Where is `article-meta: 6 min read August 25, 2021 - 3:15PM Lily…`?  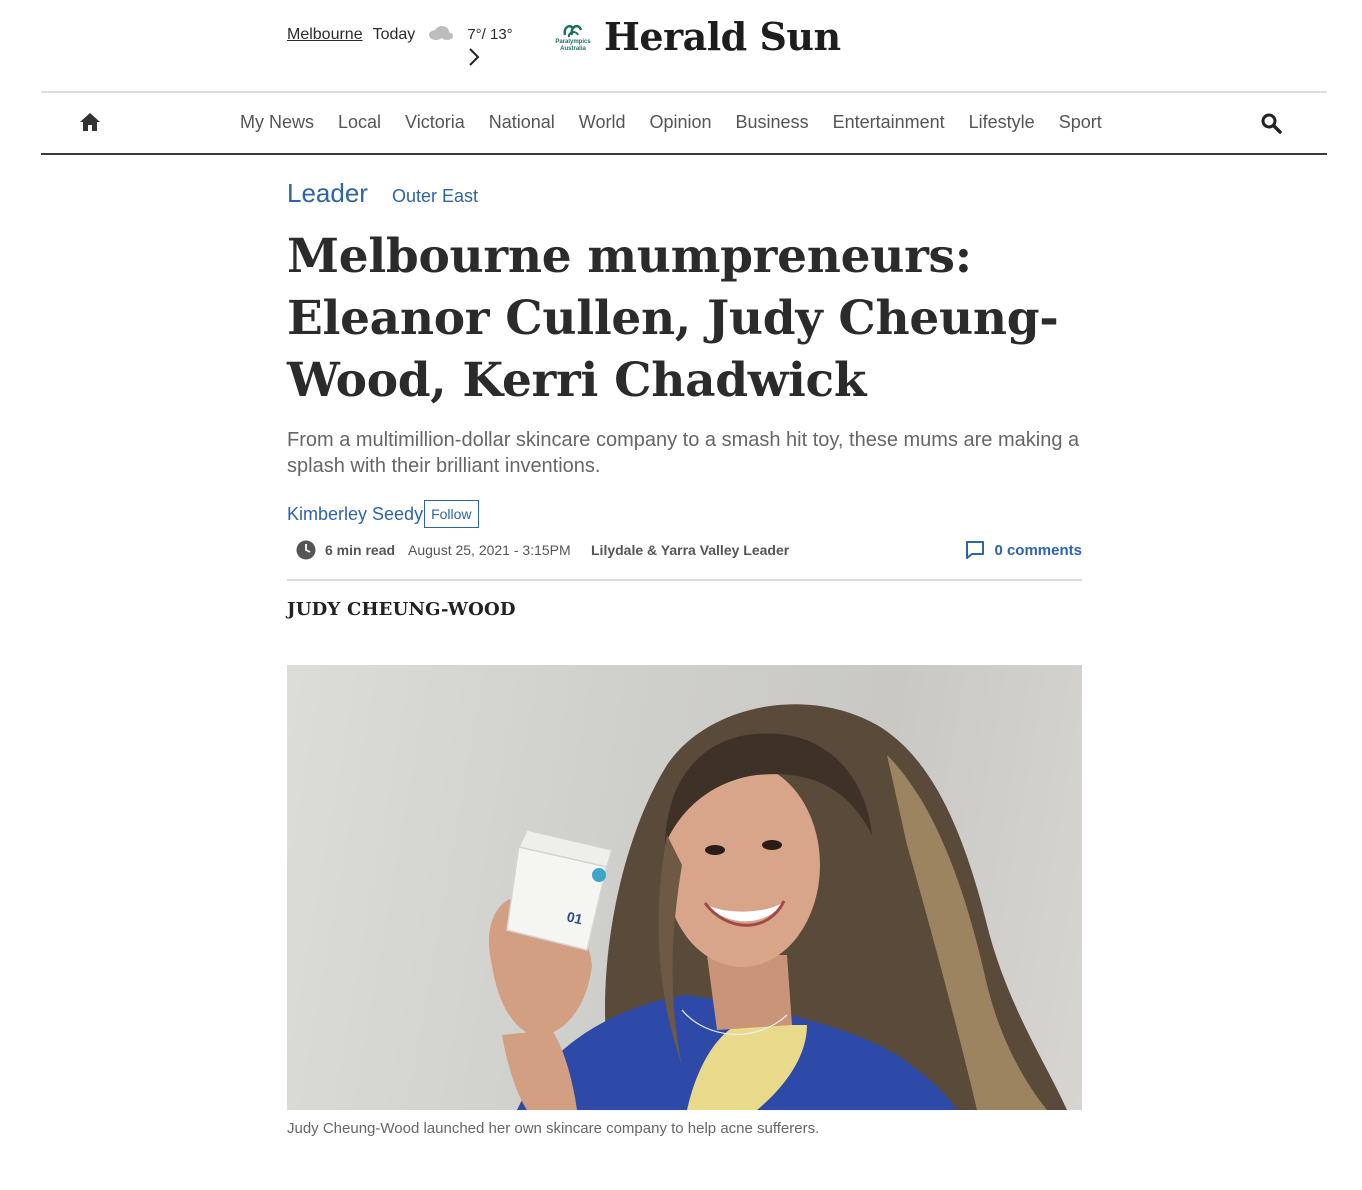
article-meta: 6 min read August 25, 2021 - 3:15PM Lily… is located at coordinates (689, 550).